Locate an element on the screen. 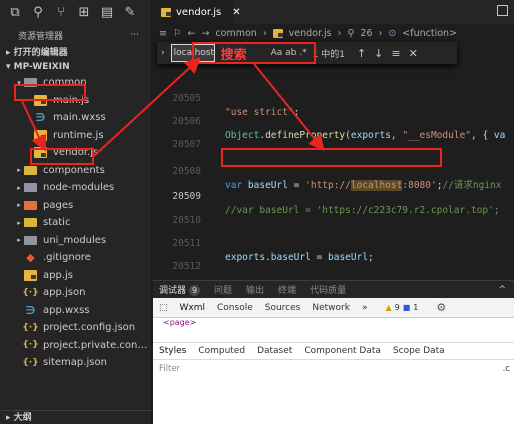 The width and height of the screenshot is (514, 424). tree-item-project-config-json: {·} project.config.json is located at coordinates (75, 328).